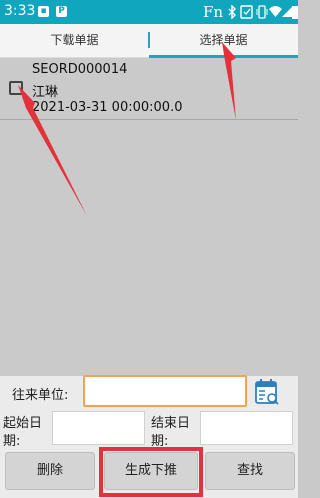 The image size is (320, 498). What do you see at coordinates (295, 12) in the screenshot?
I see `battery-icon` at bounding box center [295, 12].